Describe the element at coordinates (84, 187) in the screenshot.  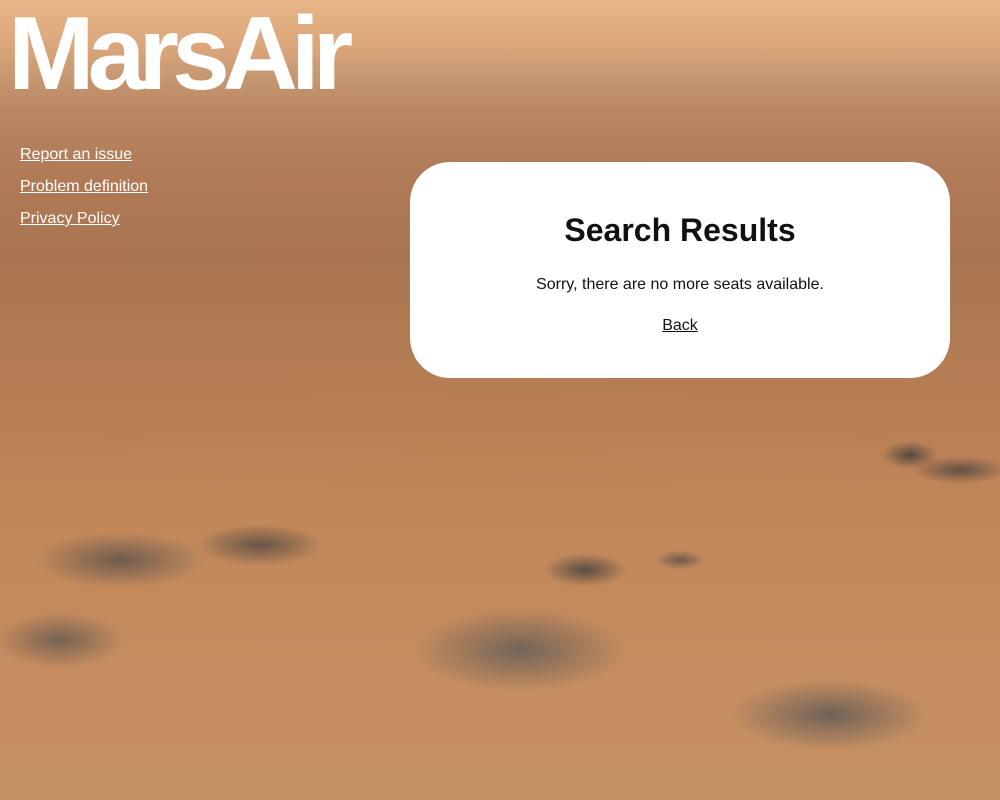
I see `nav-link-problem-definition: Problem definition` at that location.